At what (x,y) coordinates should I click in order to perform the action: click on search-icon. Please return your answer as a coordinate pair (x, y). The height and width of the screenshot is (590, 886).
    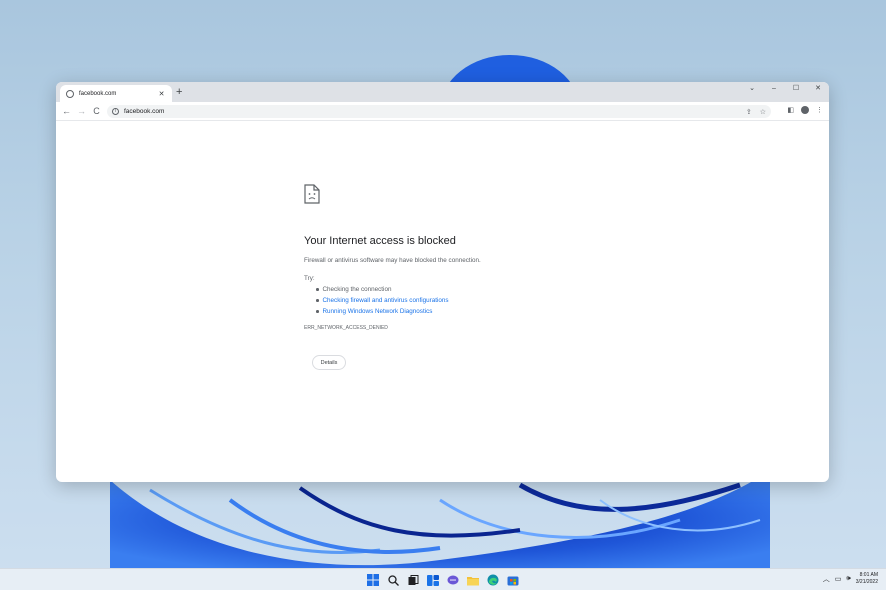
    Looking at the image, I should click on (393, 580).